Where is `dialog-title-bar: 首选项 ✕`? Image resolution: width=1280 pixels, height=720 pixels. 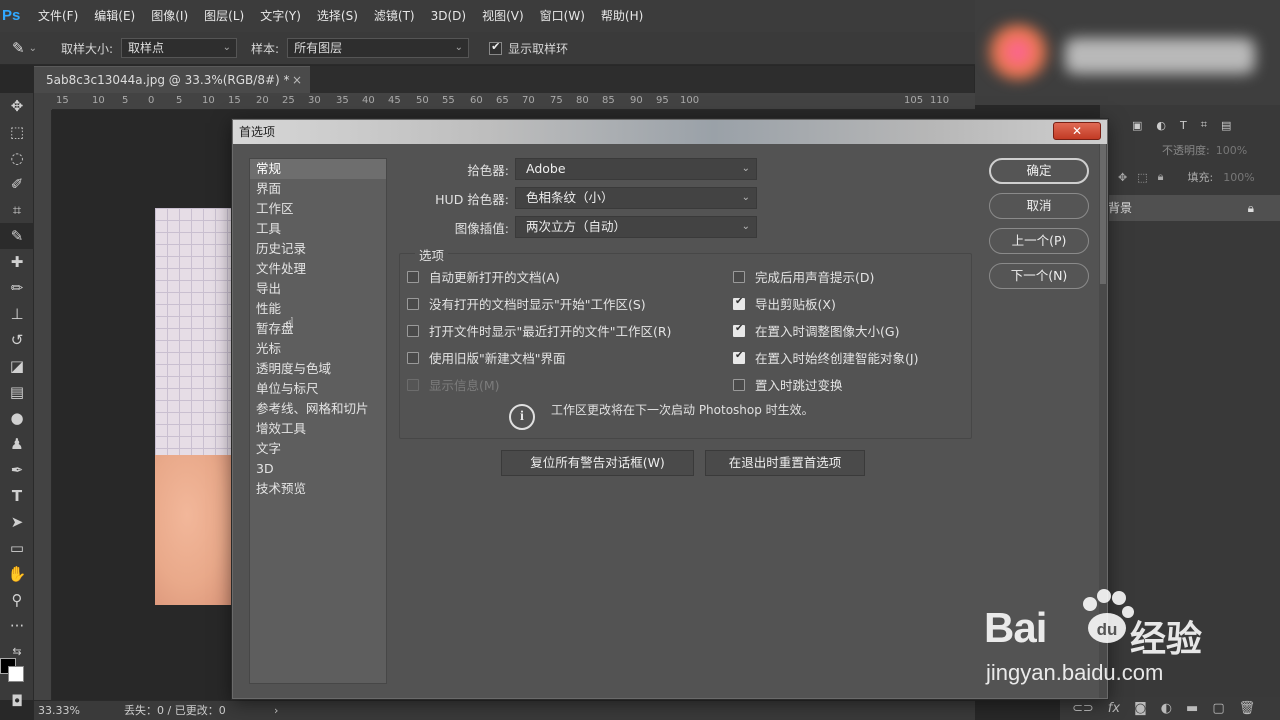 dialog-title-bar: 首选项 ✕ is located at coordinates (670, 132).